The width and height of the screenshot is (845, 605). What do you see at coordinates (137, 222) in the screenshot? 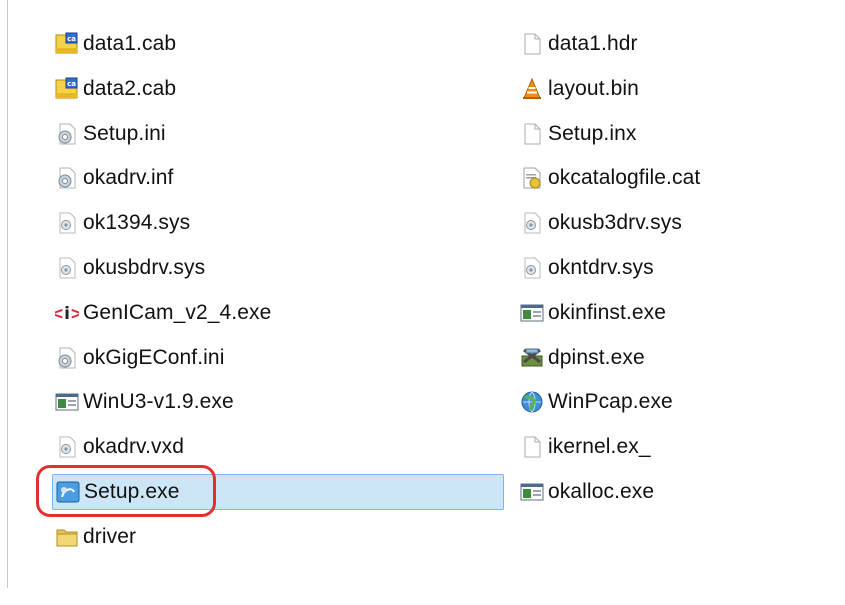
I see `file-name-label: ok1394.sys` at bounding box center [137, 222].